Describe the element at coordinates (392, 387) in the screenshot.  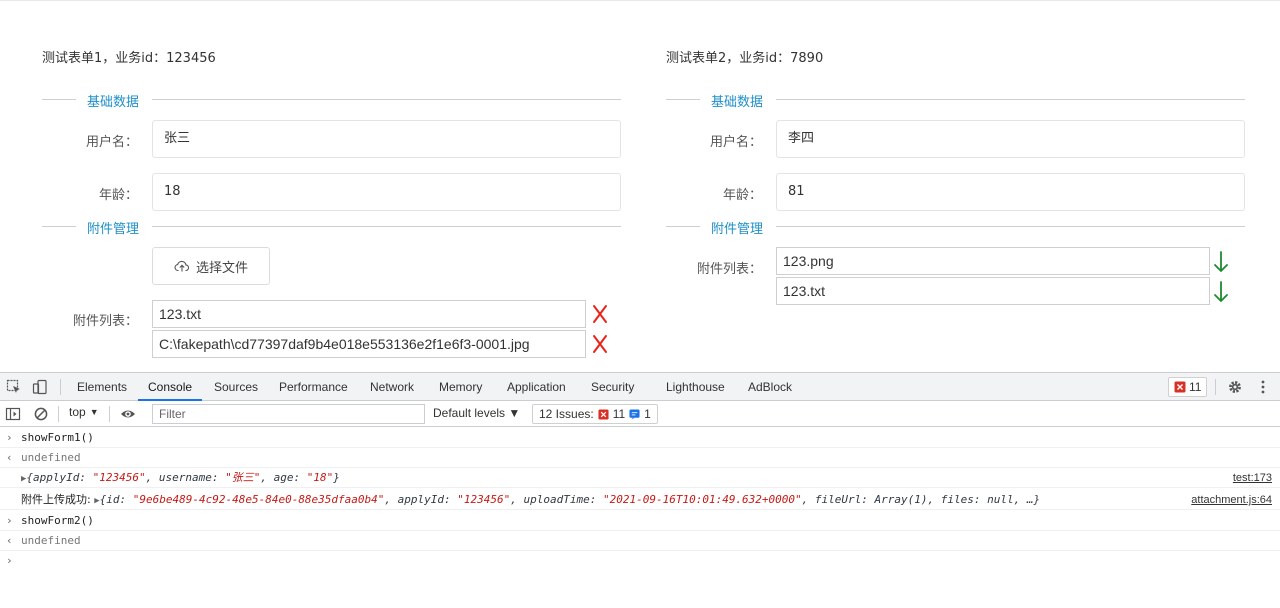
I see `tab-network: Network` at that location.